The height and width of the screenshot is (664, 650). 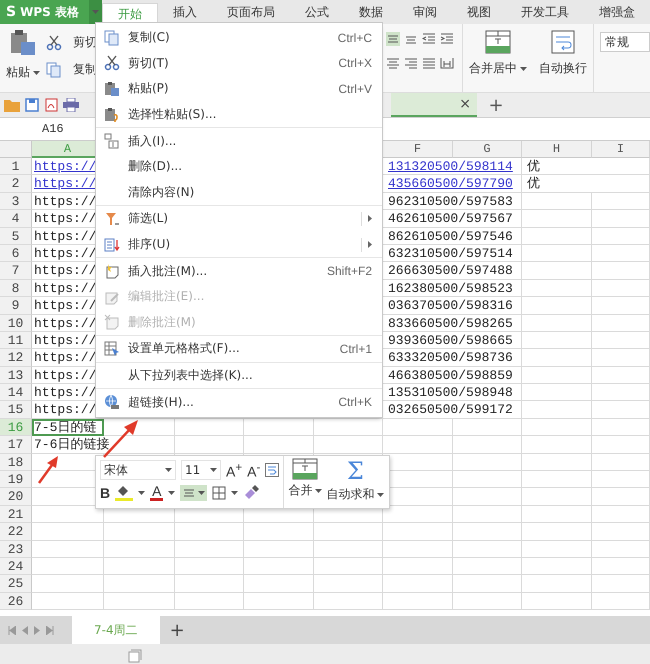 I want to click on column-header: H, so click(x=557, y=149).